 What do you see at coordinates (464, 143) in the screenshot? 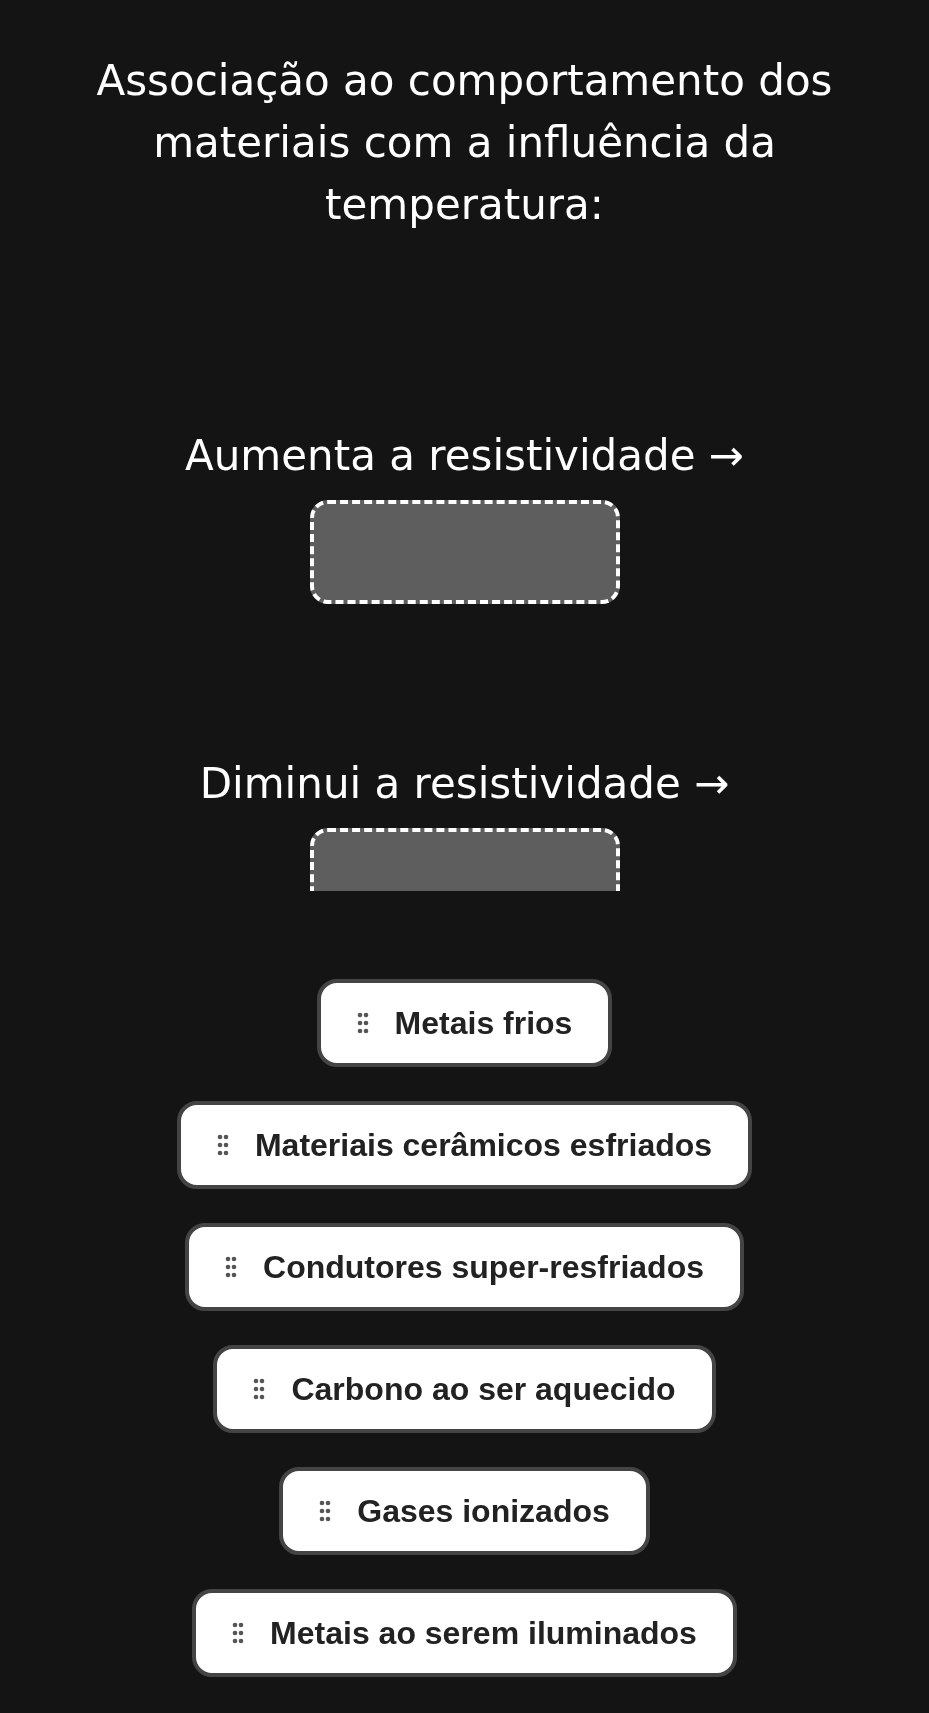
I see `question-title: Associação ao comportamento dos materiais com a influência da temperatura:` at bounding box center [464, 143].